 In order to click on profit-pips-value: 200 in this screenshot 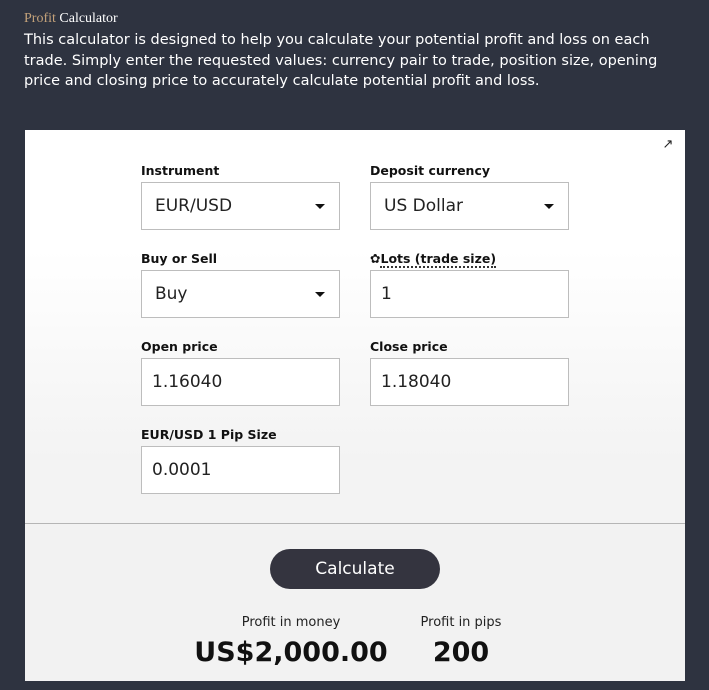, I will do `click(461, 652)`.